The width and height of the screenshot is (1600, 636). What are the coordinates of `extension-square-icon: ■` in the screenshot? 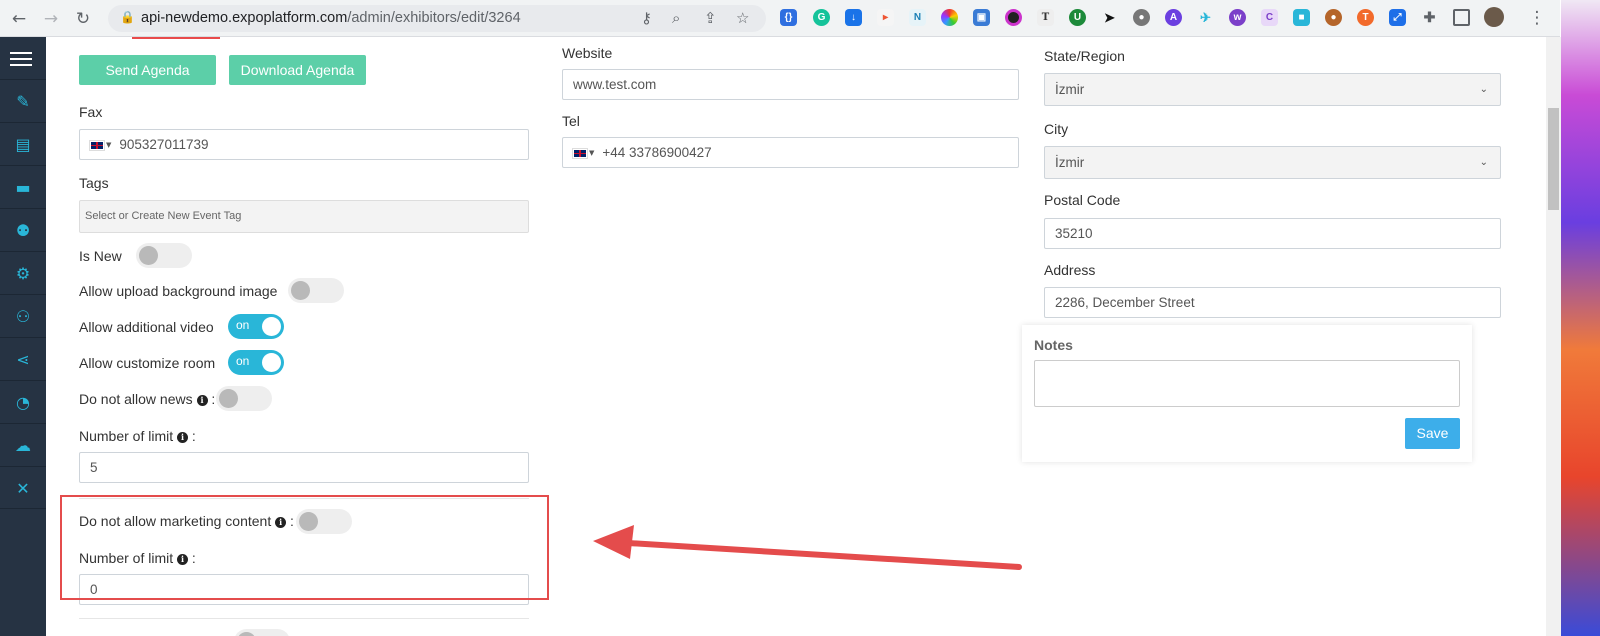 It's located at (1301, 17).